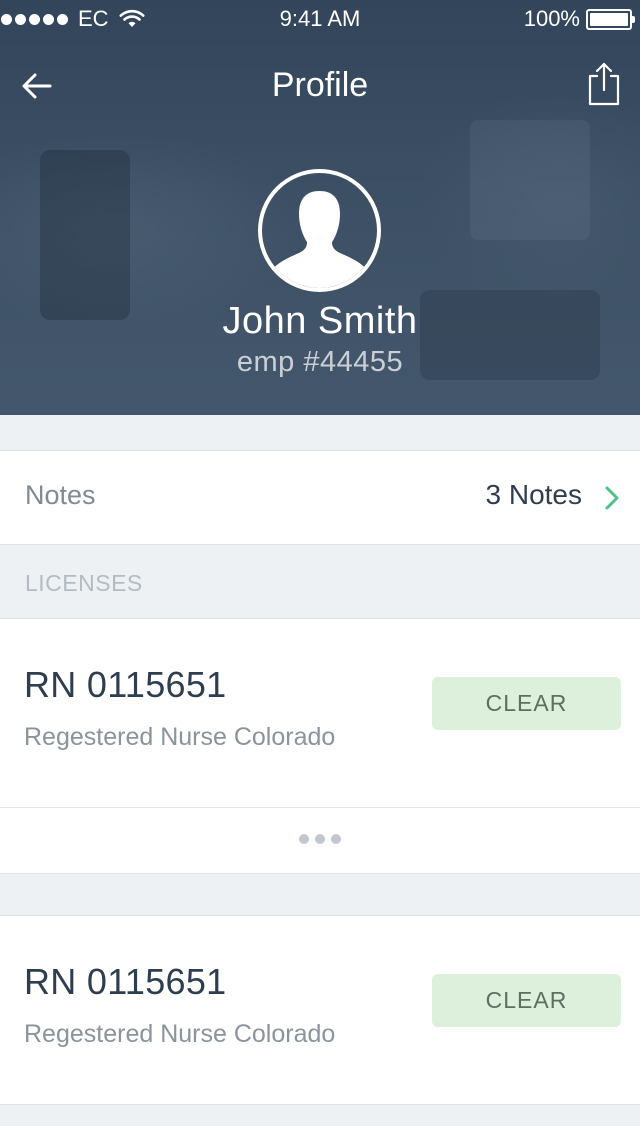  What do you see at coordinates (551, 18) in the screenshot?
I see `battery-percentage: 100%` at bounding box center [551, 18].